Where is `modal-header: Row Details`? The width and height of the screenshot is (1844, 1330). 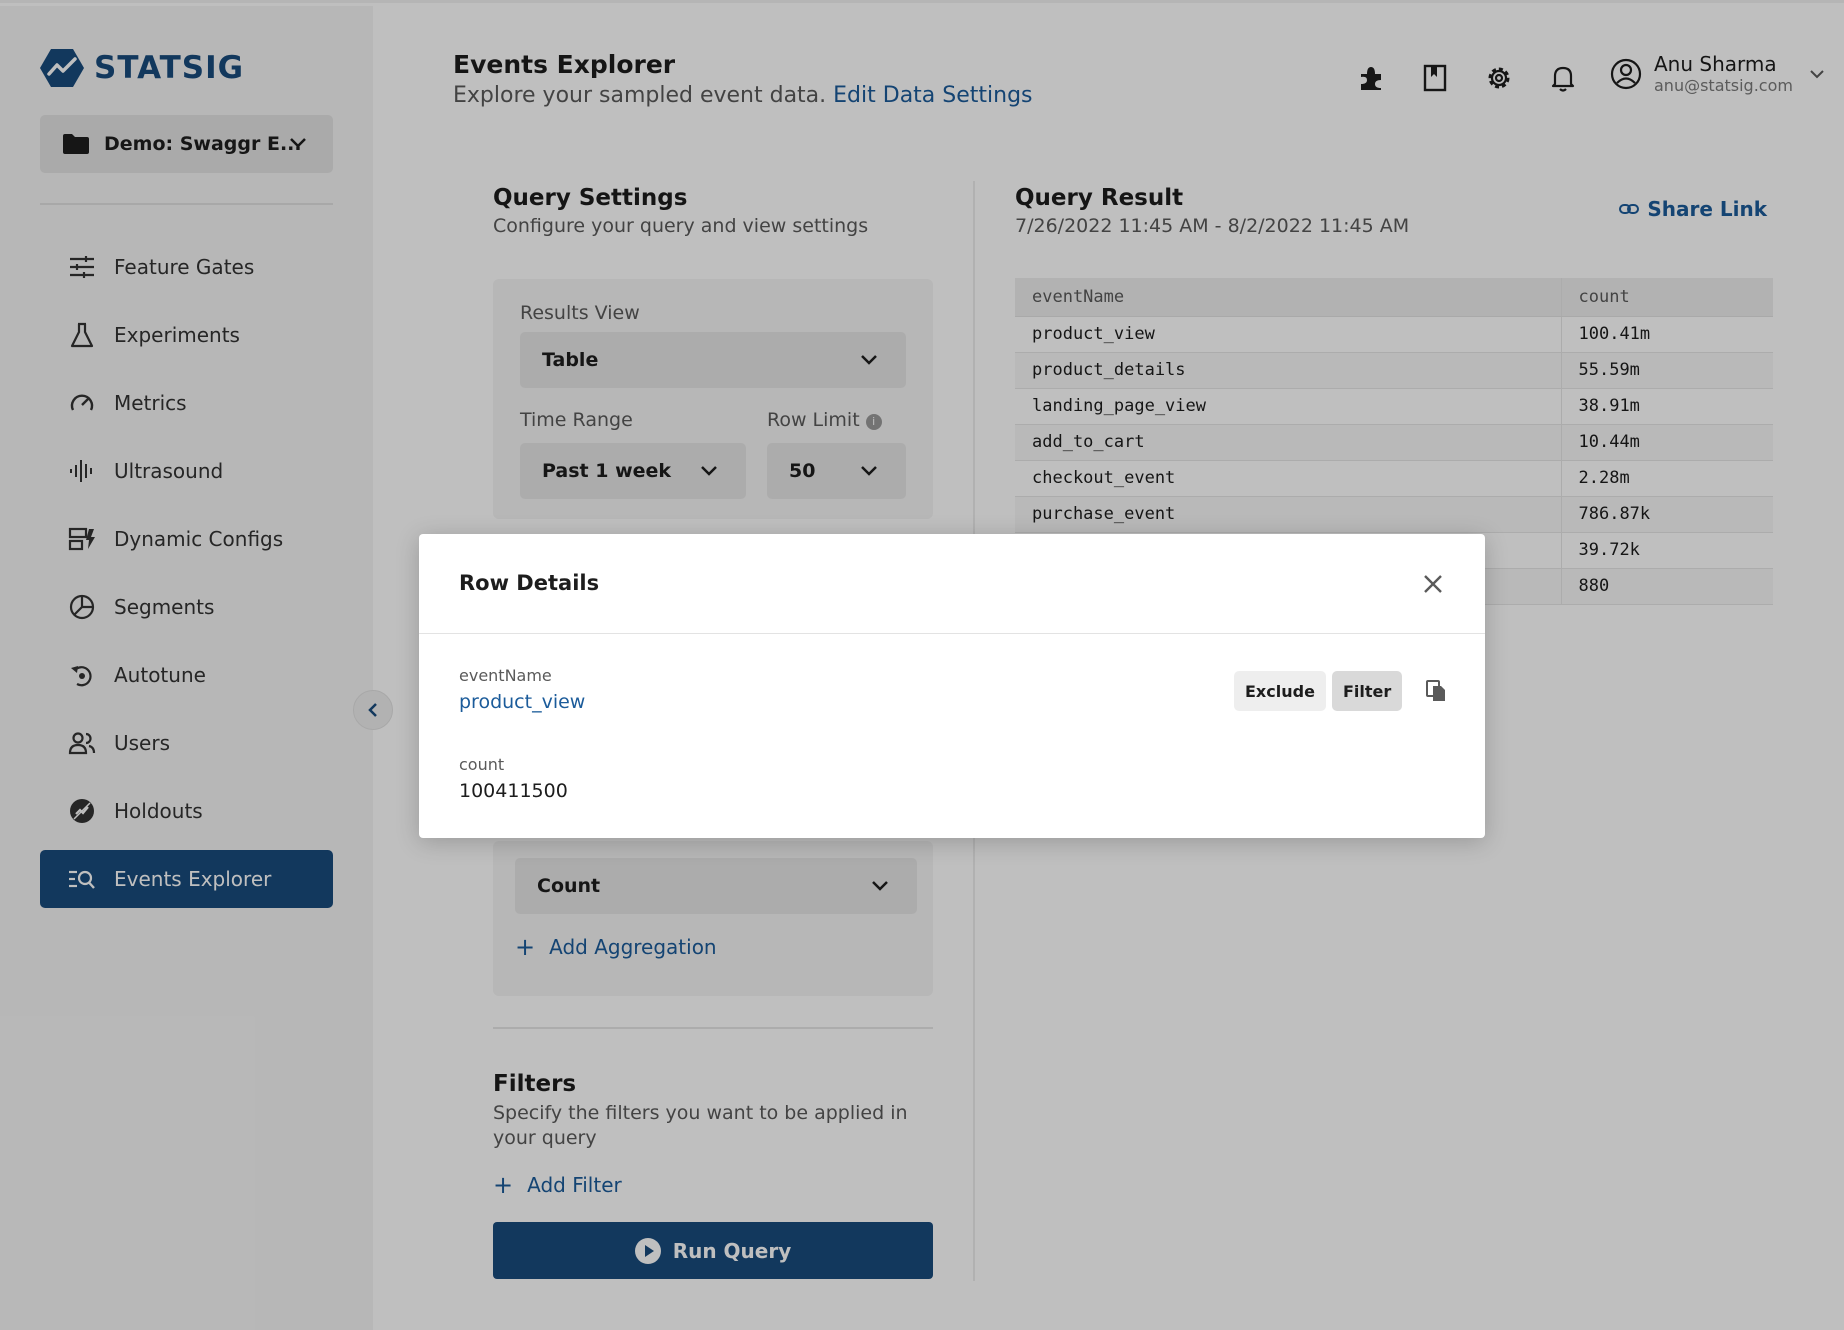 modal-header: Row Details is located at coordinates (952, 584).